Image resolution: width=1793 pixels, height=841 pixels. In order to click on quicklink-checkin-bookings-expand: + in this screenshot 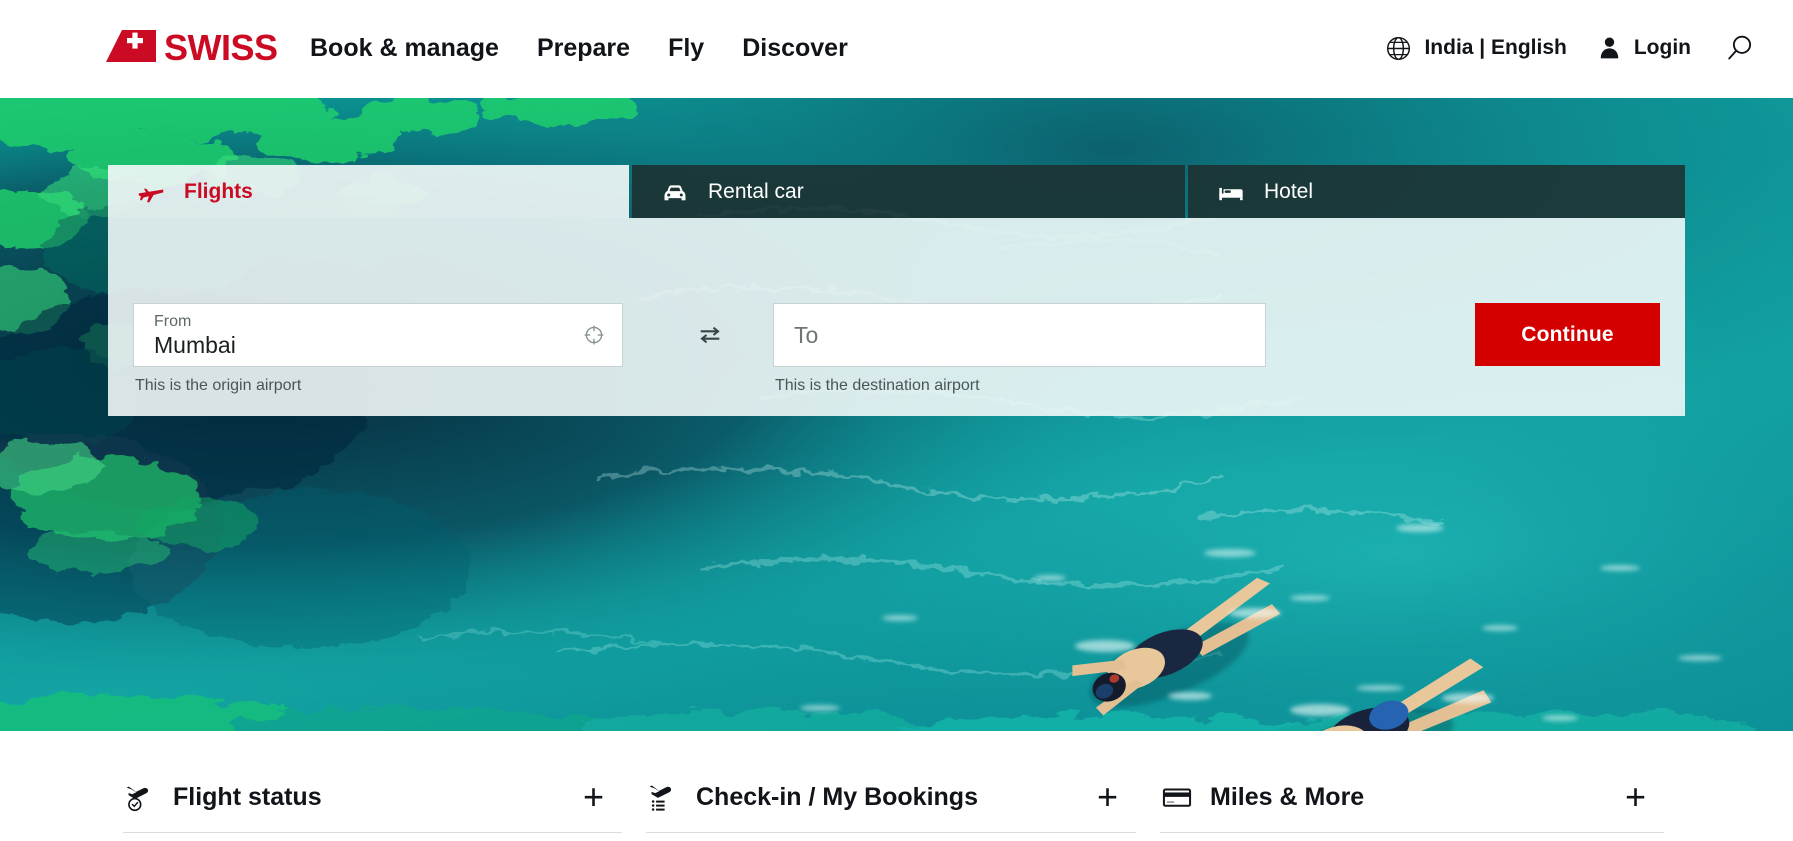, I will do `click(1107, 797)`.